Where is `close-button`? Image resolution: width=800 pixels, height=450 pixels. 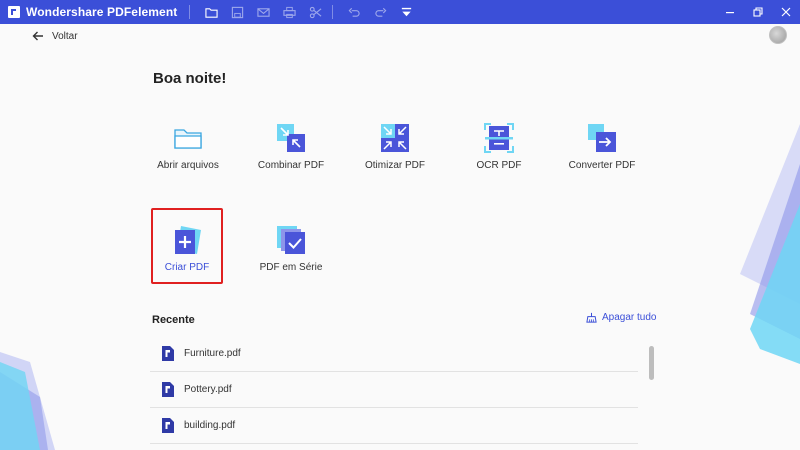
close-button is located at coordinates (786, 12).